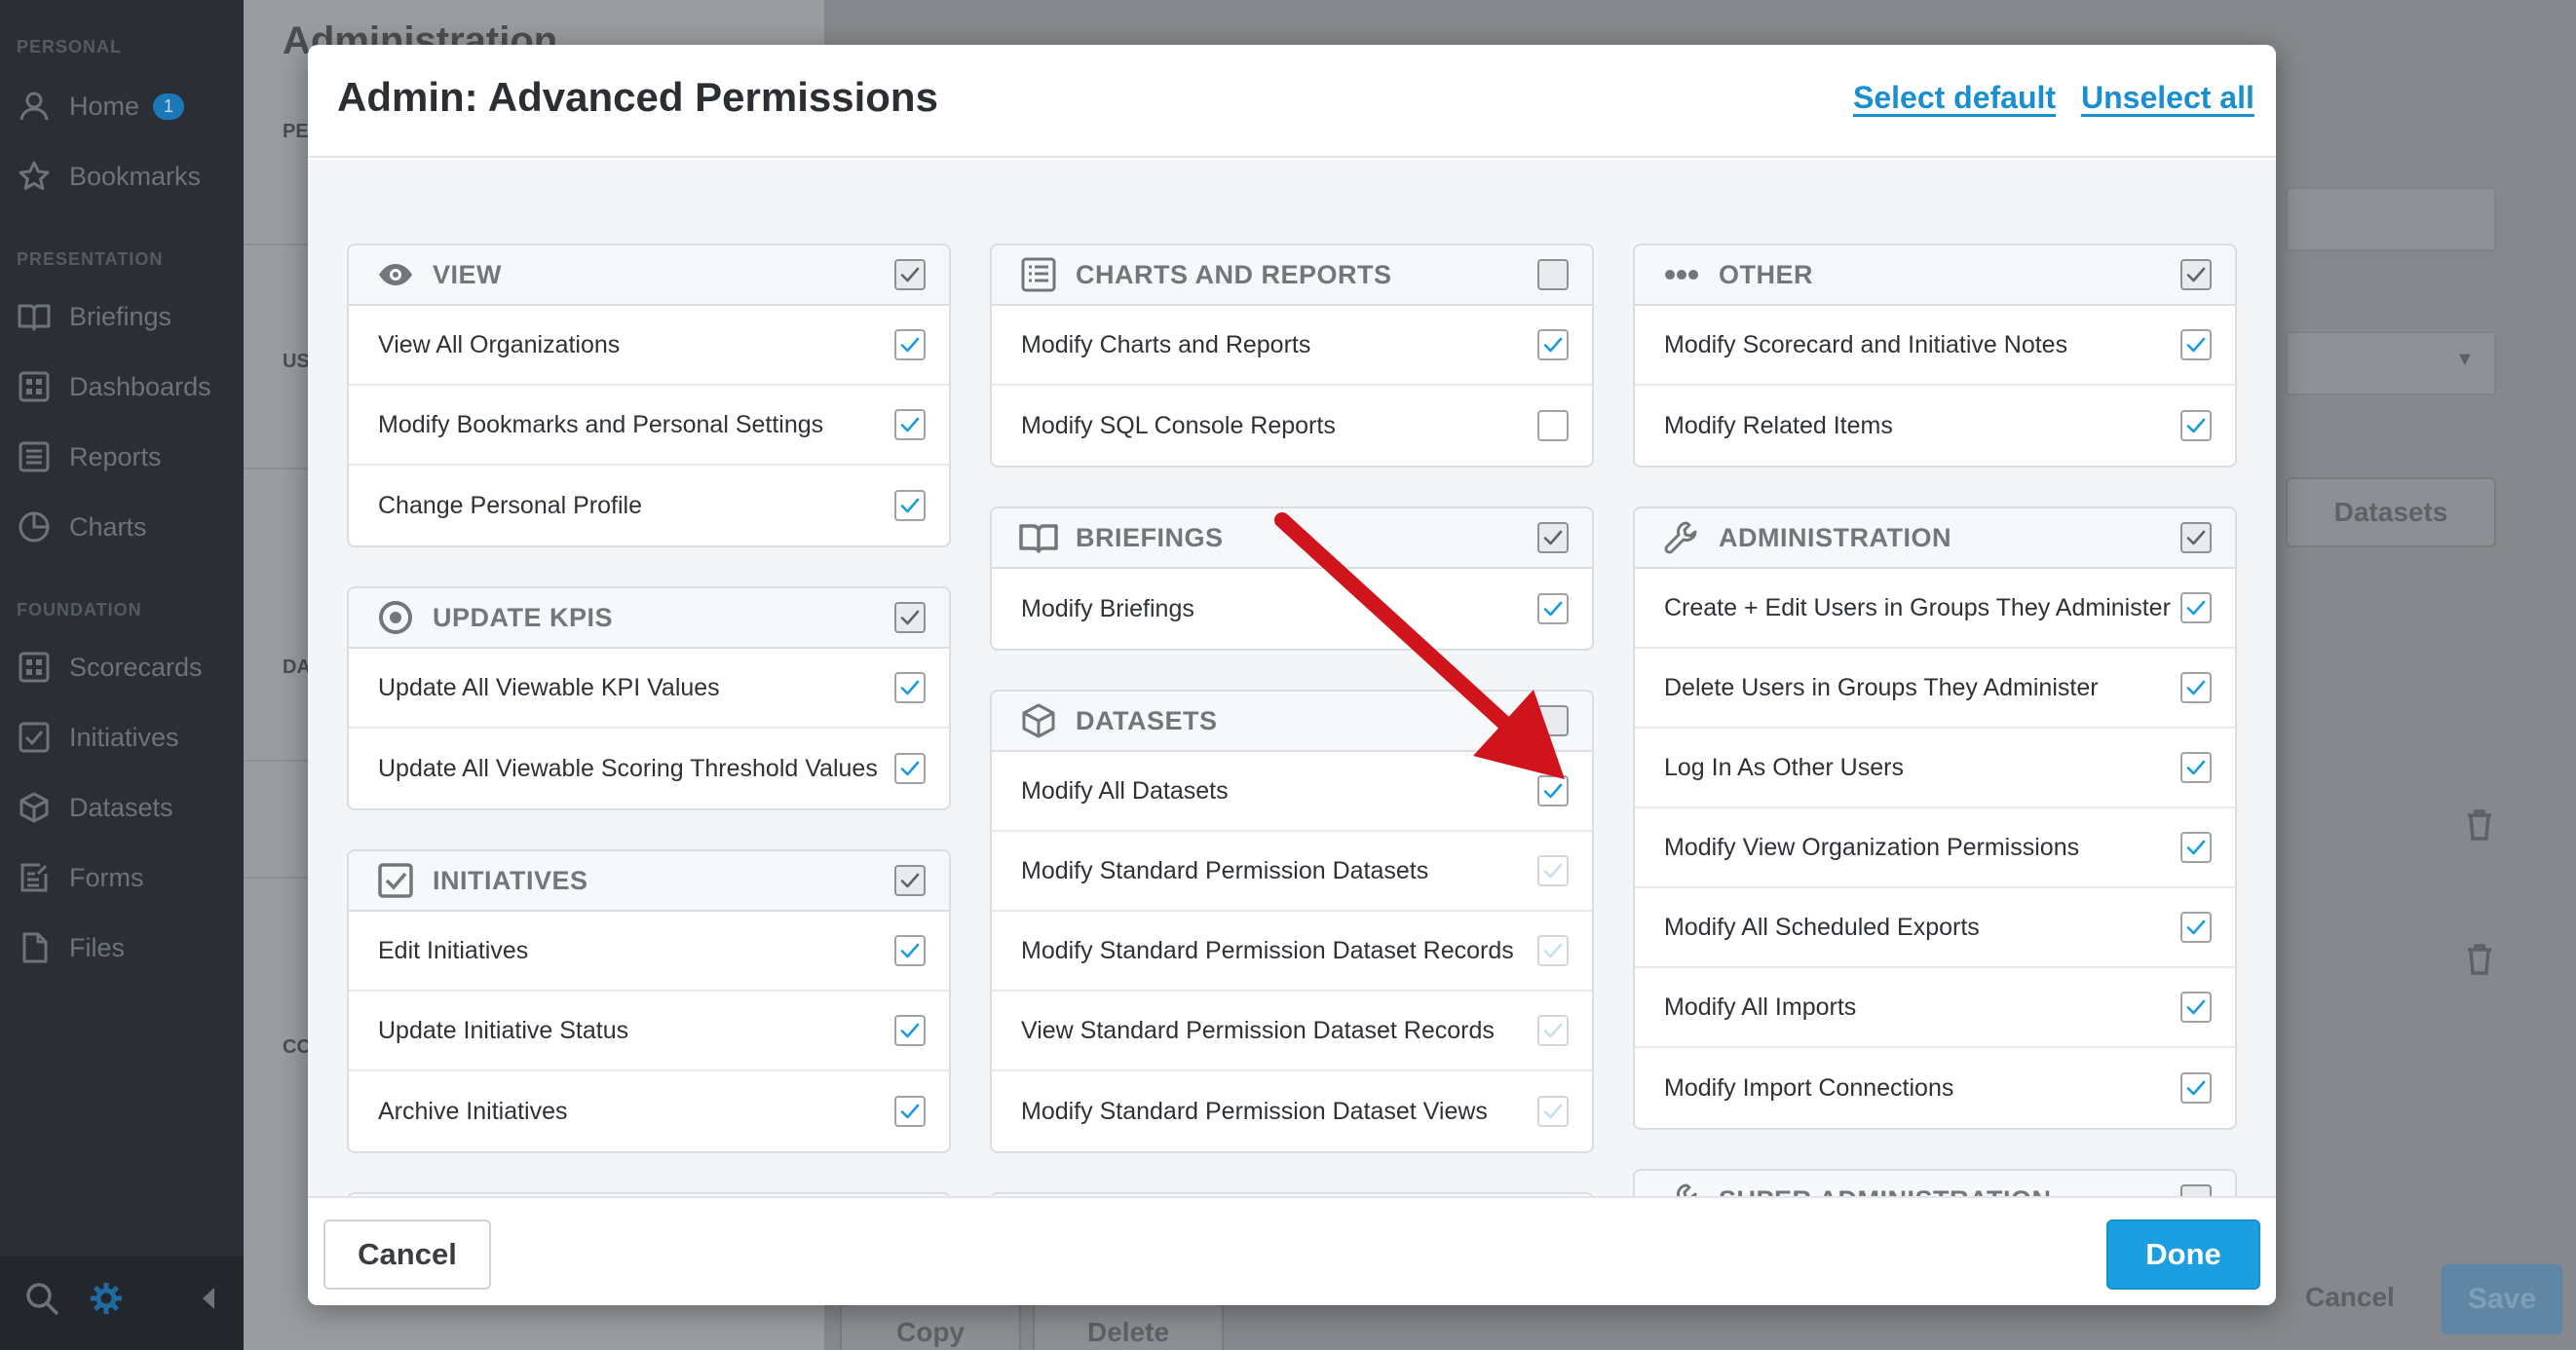 The height and width of the screenshot is (1350, 2576). I want to click on group-title: BRIEFINGS, so click(1150, 537).